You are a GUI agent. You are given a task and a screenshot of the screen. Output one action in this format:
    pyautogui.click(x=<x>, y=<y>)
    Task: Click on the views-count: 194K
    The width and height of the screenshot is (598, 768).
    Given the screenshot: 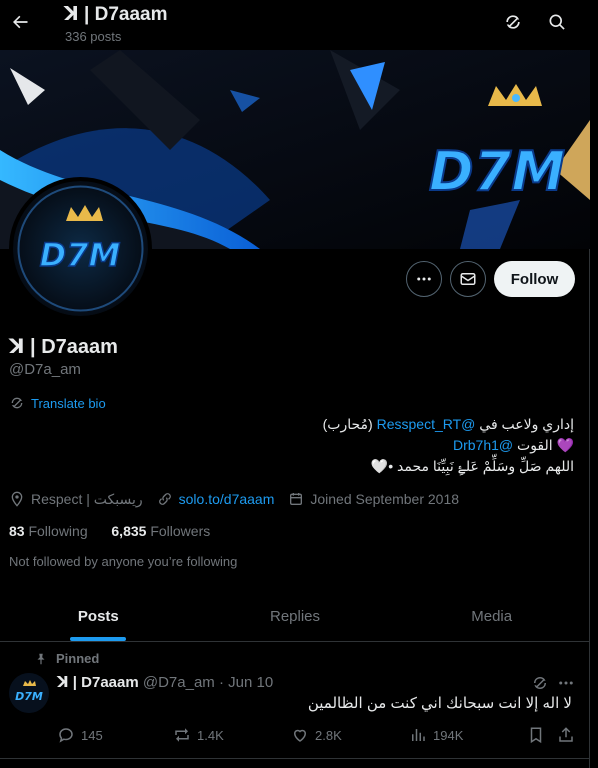 What is the action you would take?
    pyautogui.click(x=448, y=735)
    